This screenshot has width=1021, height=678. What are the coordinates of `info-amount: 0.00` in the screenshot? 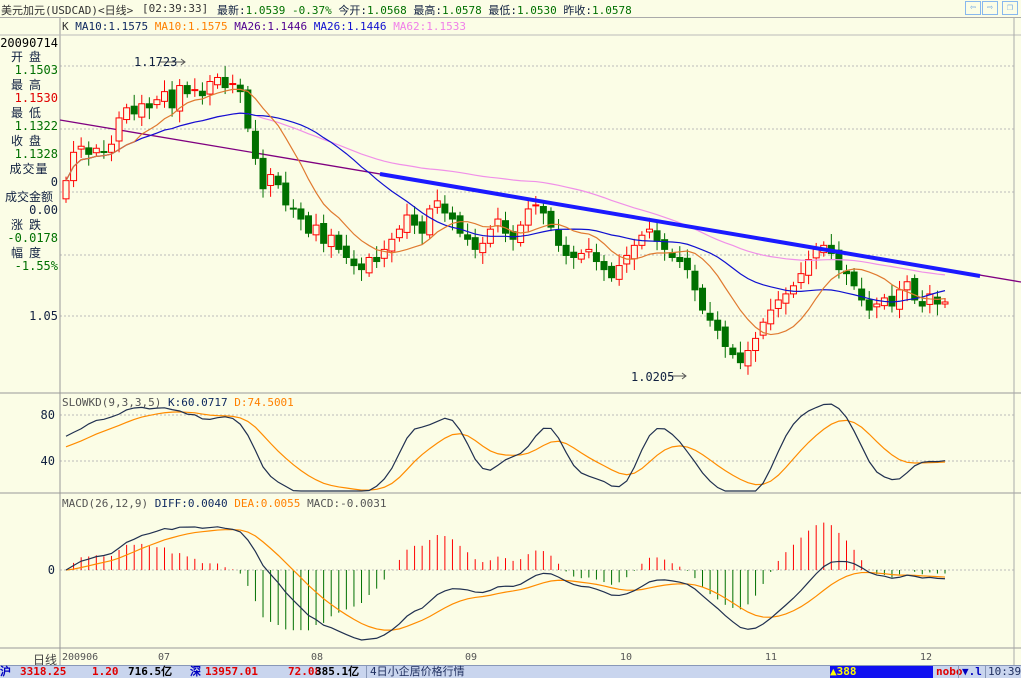 It's located at (43, 210).